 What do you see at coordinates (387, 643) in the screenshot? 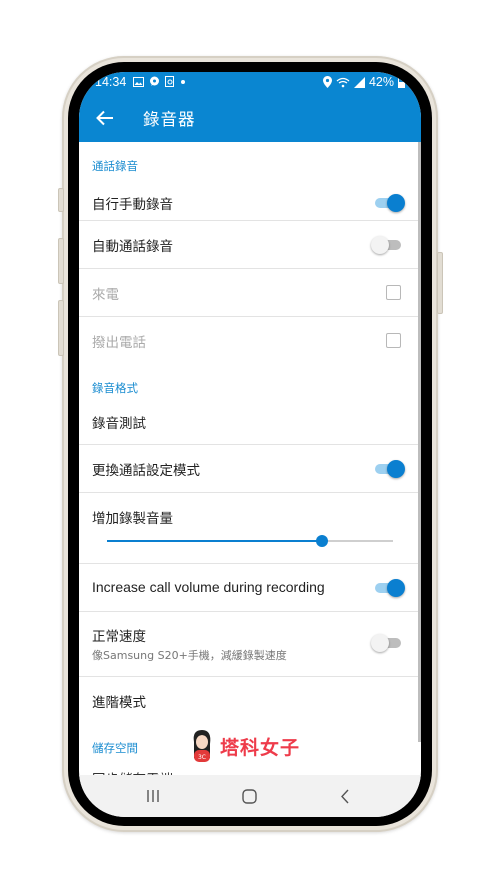
I see `normal-speed-toggle` at bounding box center [387, 643].